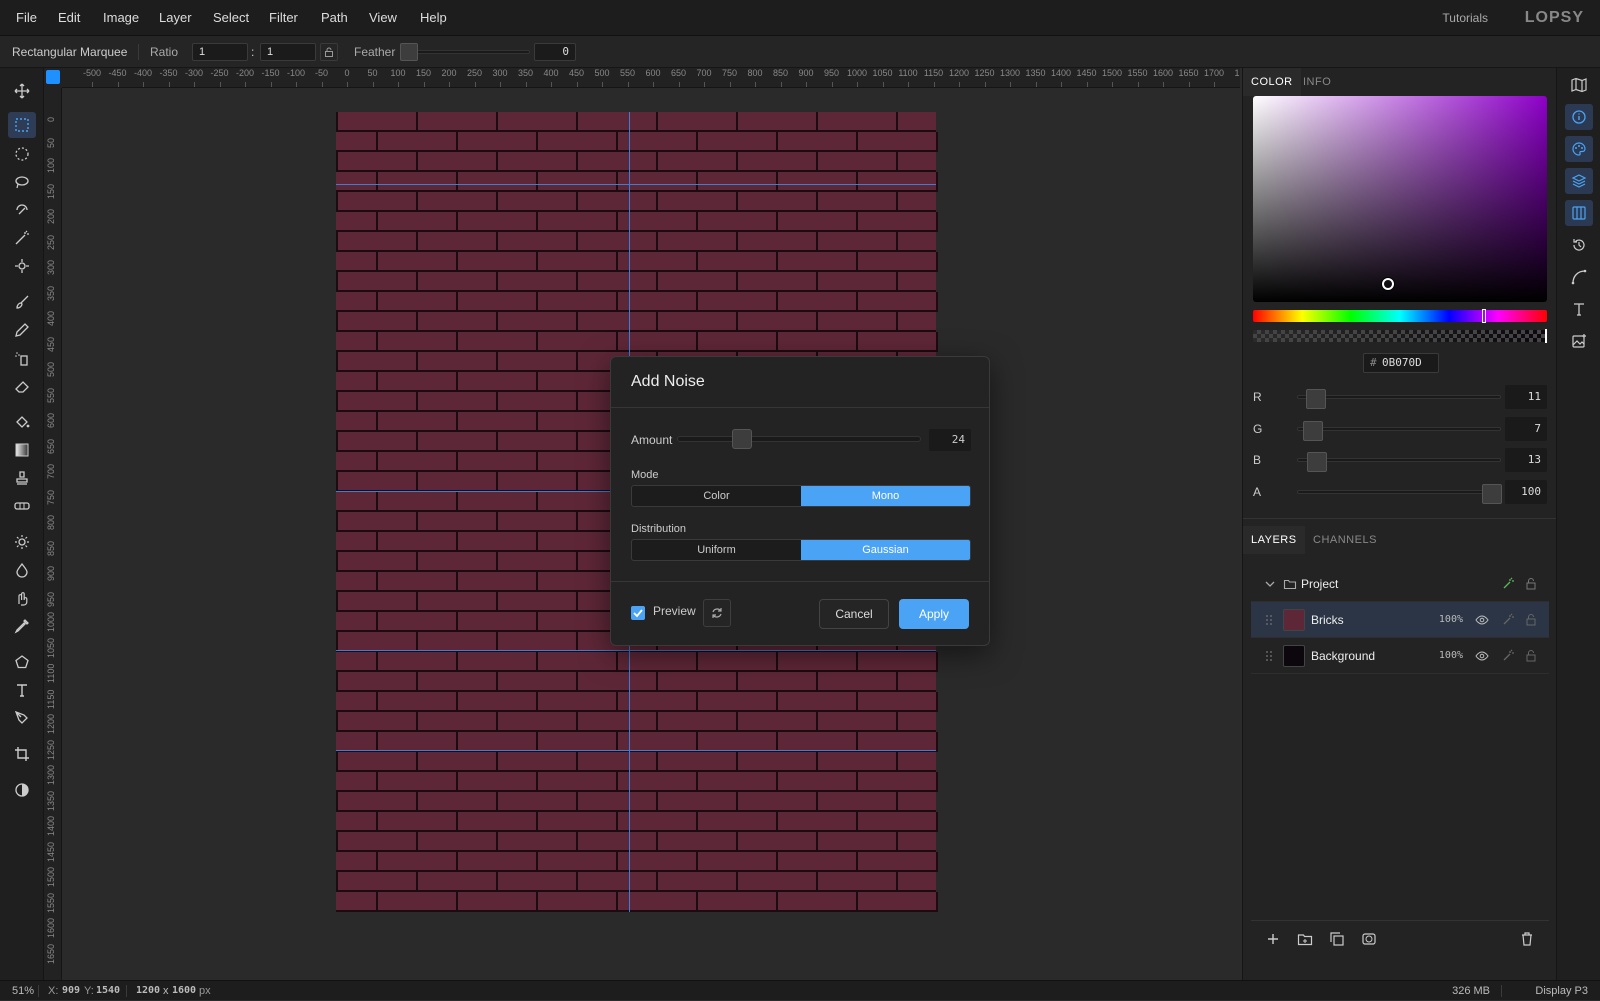  What do you see at coordinates (22, 210) in the screenshot?
I see `magnetic-lasso-tool` at bounding box center [22, 210].